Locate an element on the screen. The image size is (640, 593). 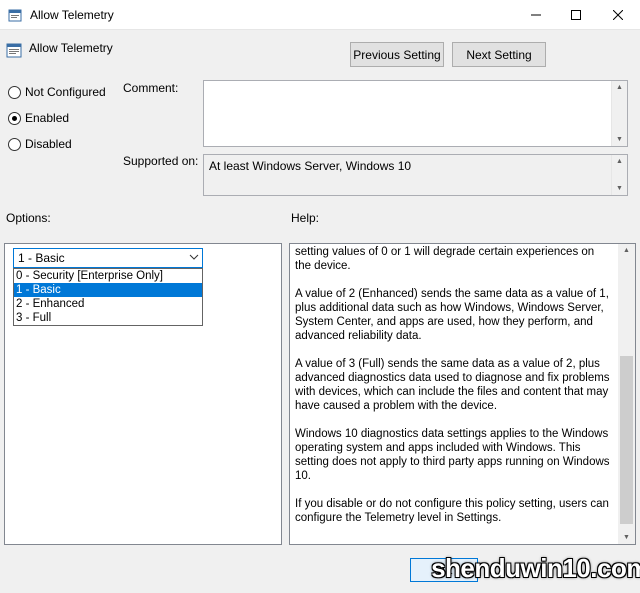
comment-field: ▲ ▼ is located at coordinates (415, 113).